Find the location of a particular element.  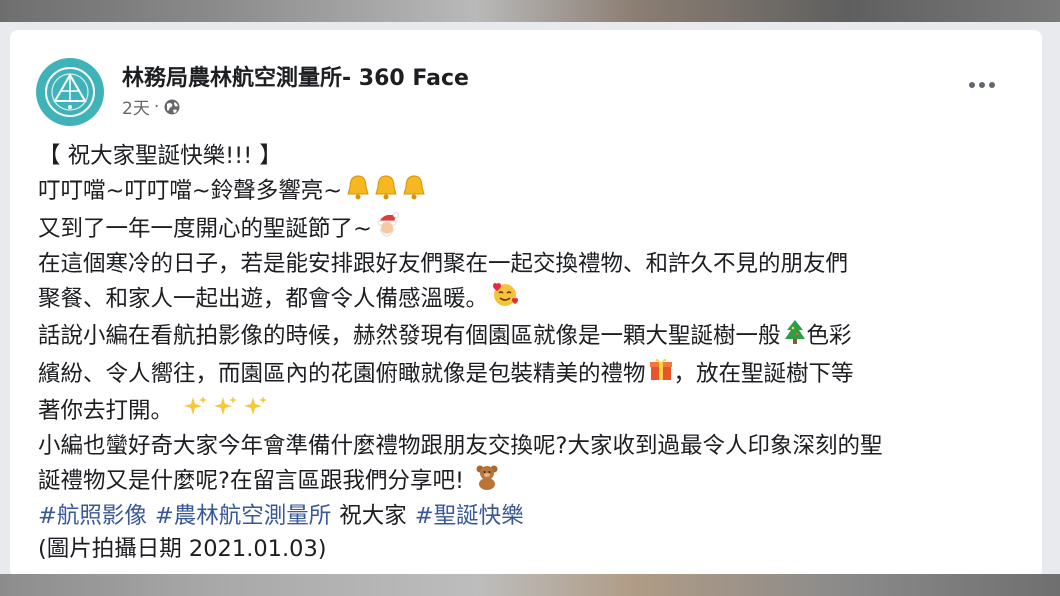

post-text: 祝大家 is located at coordinates (373, 516).